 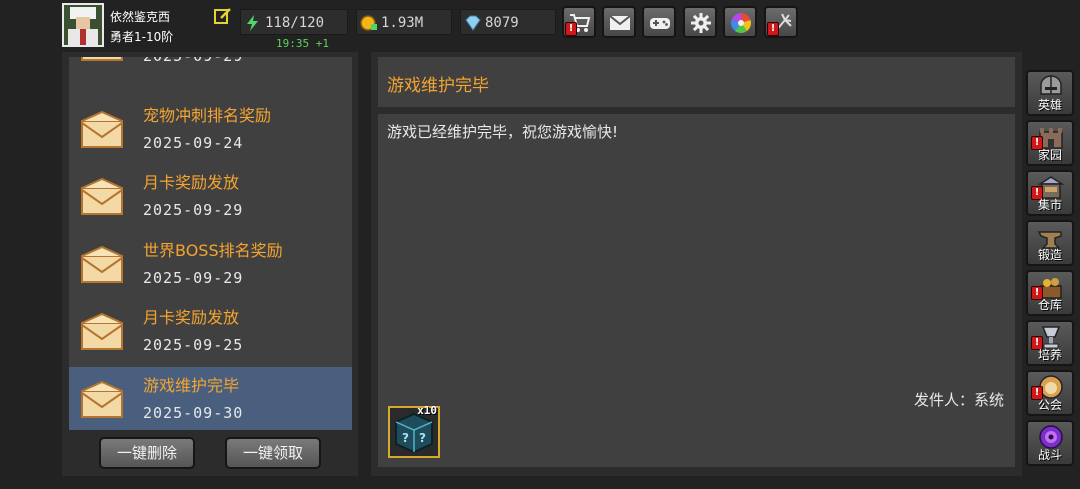 What do you see at coordinates (140, 17) in the screenshot?
I see `player-name: 依然鉴克西` at bounding box center [140, 17].